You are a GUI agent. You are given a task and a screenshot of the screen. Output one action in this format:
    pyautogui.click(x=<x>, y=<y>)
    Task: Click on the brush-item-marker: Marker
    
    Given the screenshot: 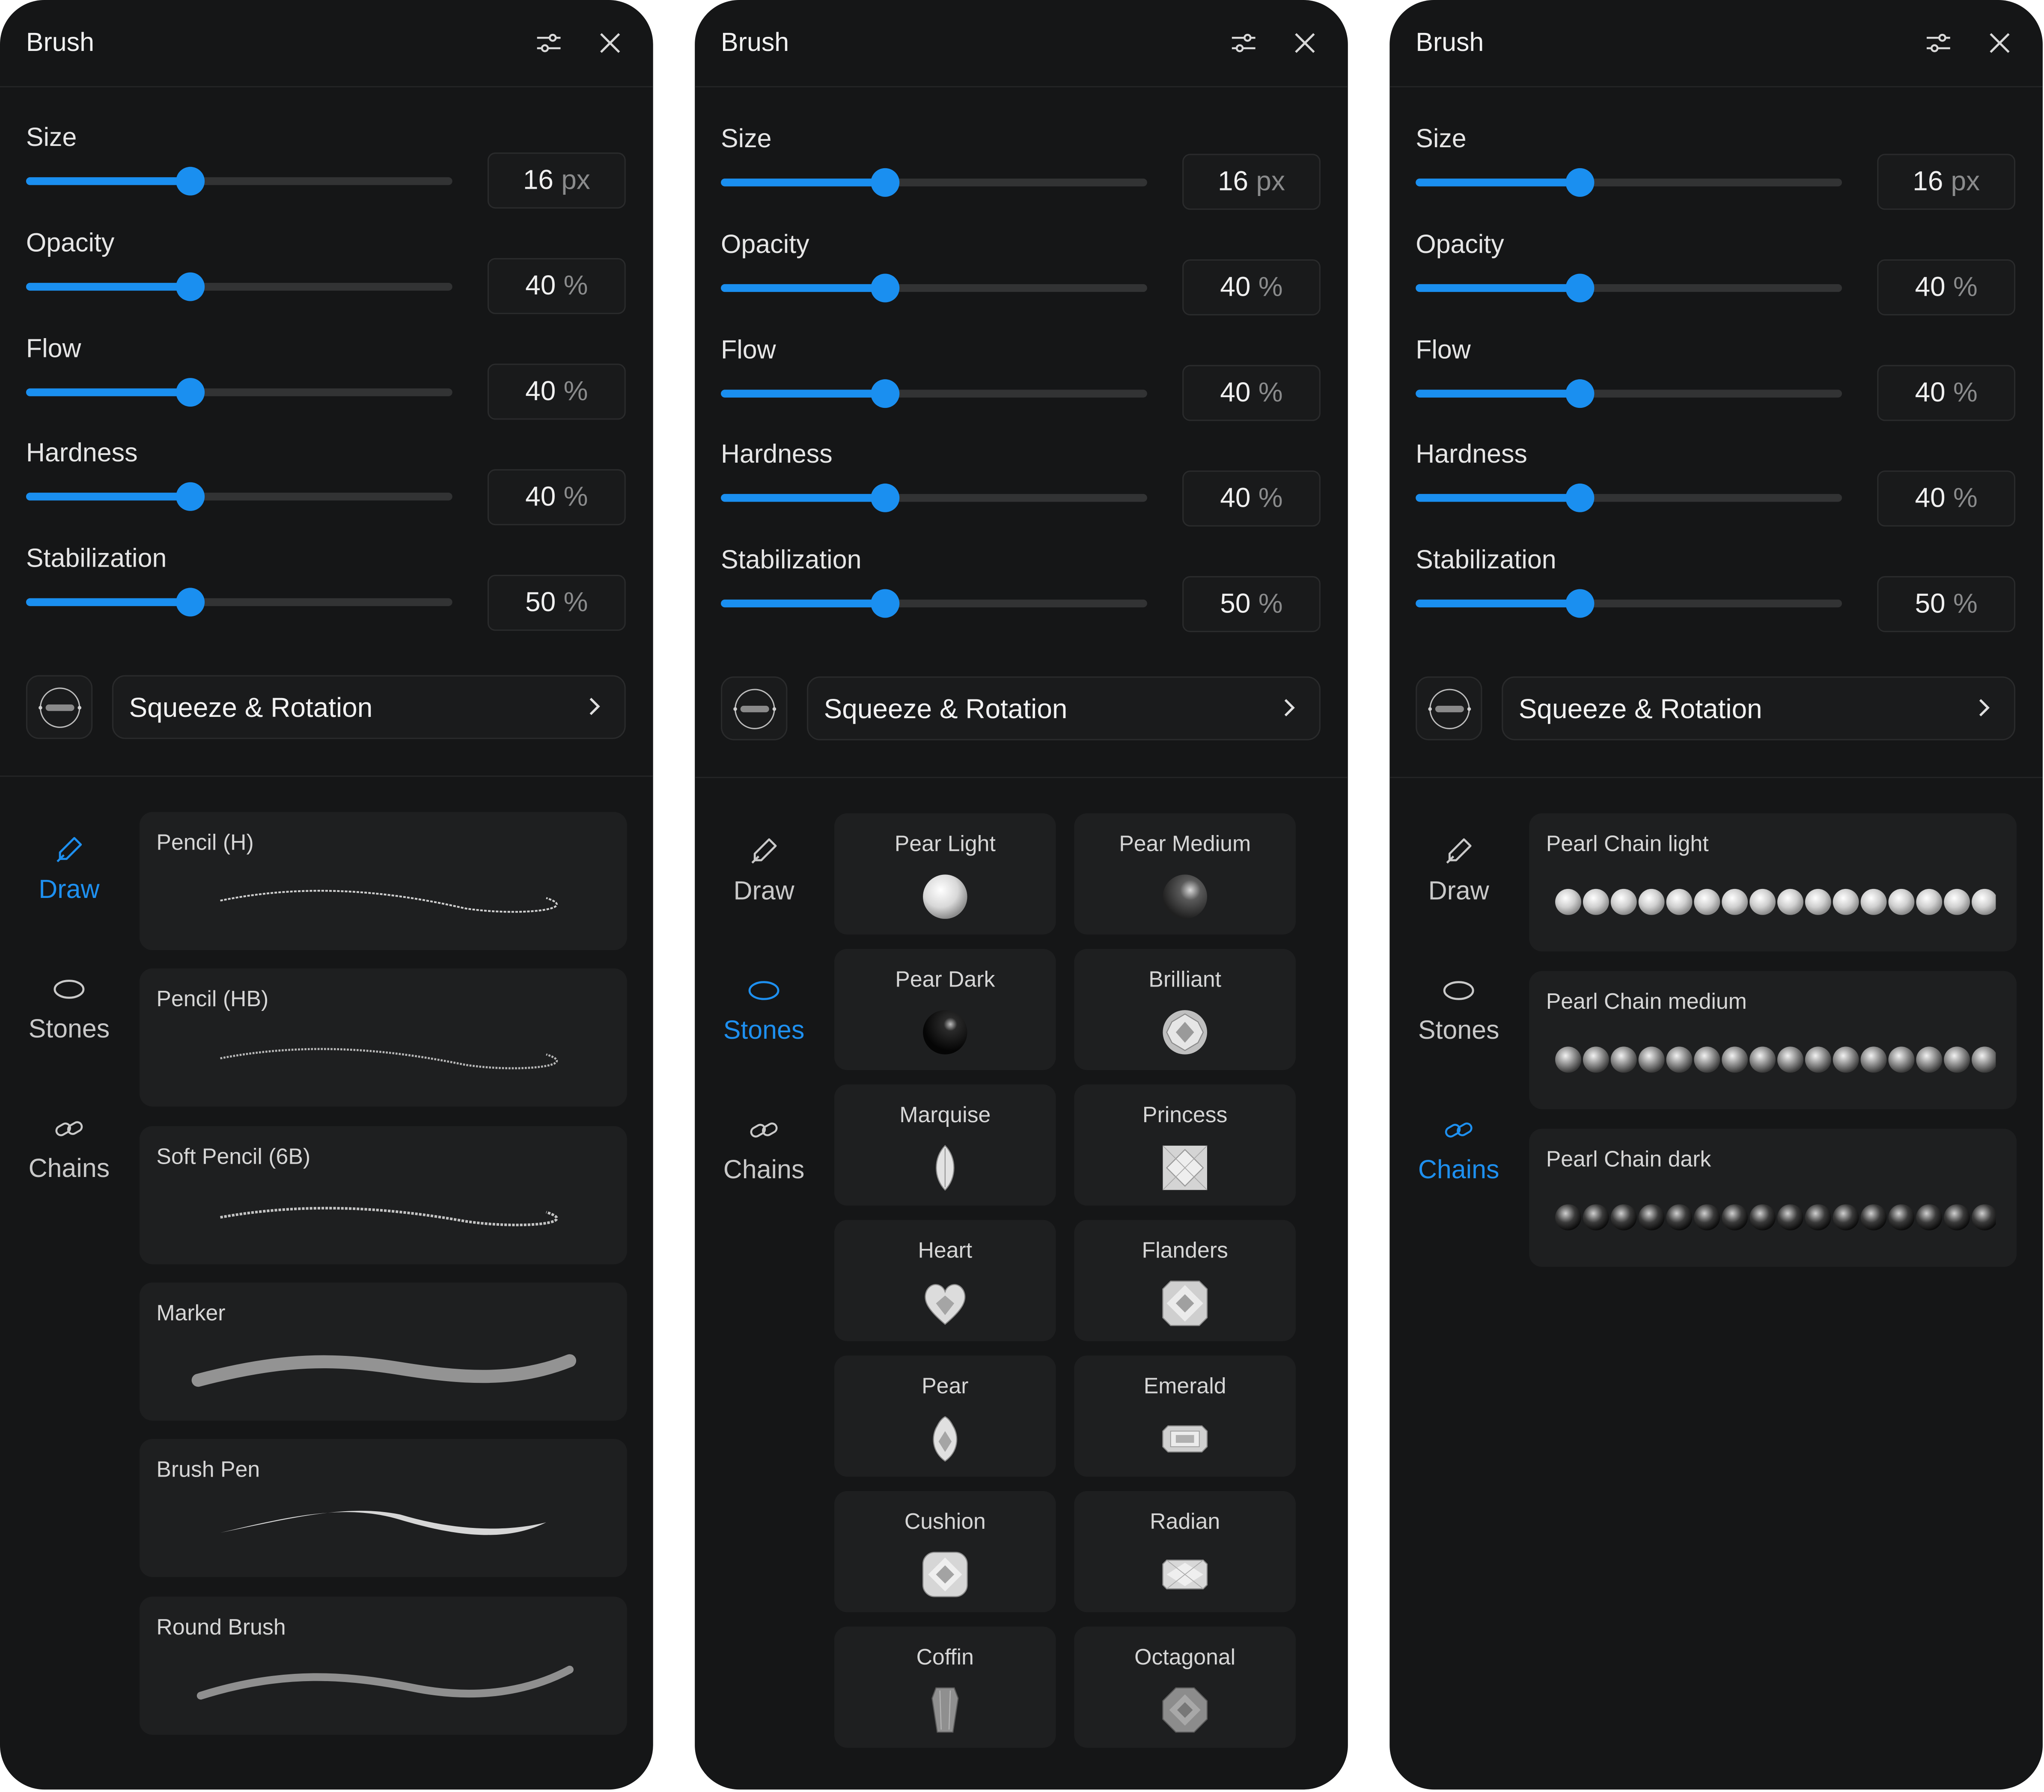 What is the action you would take?
    pyautogui.click(x=383, y=1351)
    